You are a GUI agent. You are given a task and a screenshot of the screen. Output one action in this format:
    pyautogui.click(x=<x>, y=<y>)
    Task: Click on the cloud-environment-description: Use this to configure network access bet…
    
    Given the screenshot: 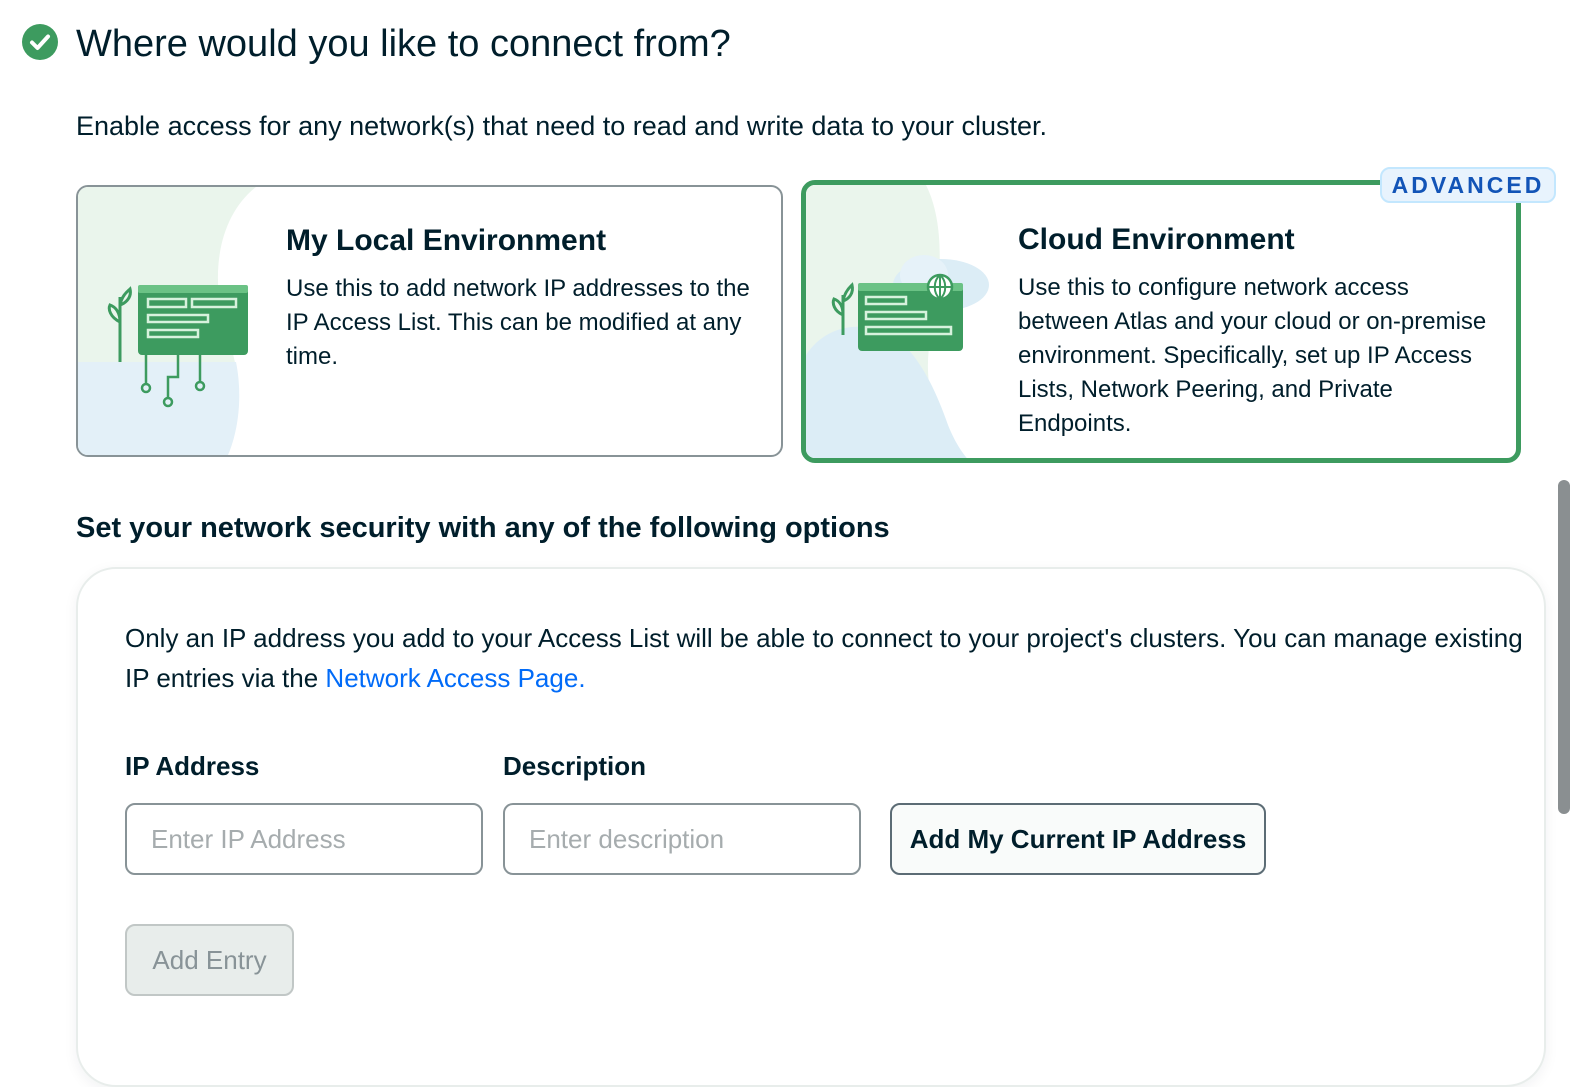 What is the action you would take?
    pyautogui.click(x=1252, y=355)
    